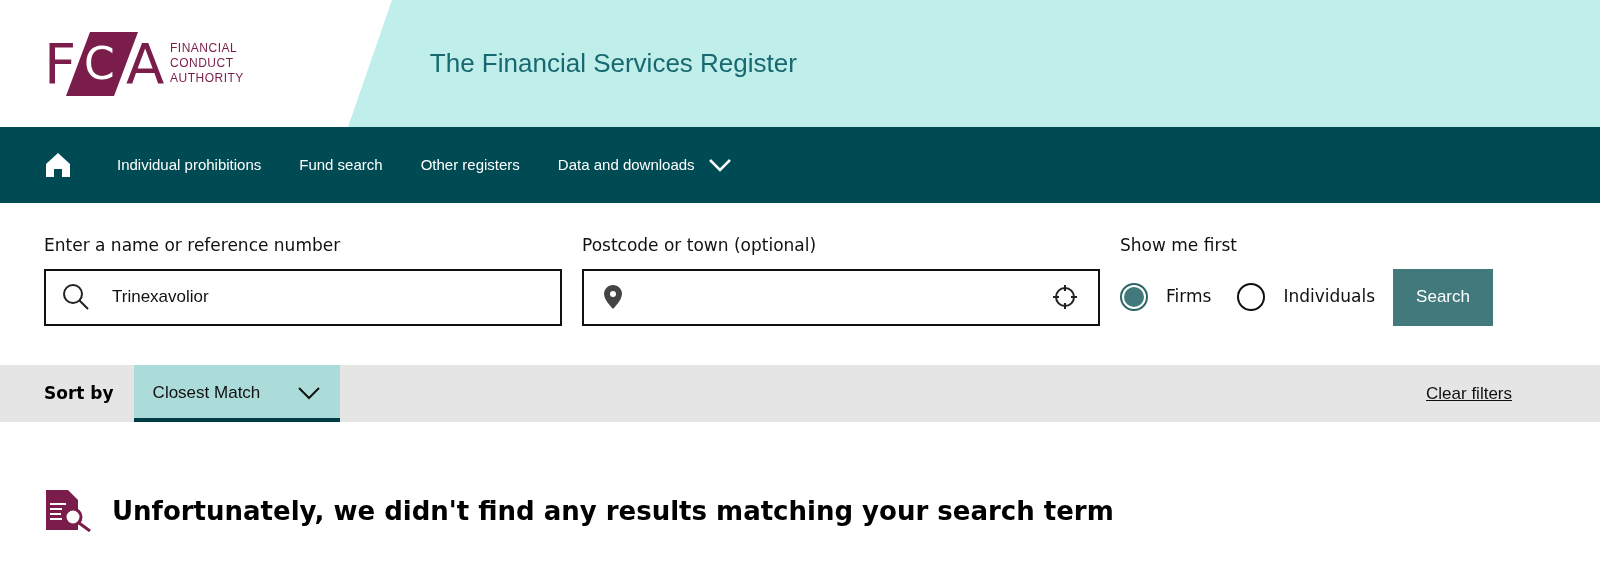 This screenshot has height=580, width=1600. I want to click on field-label: Postcode or town (optional), so click(700, 245).